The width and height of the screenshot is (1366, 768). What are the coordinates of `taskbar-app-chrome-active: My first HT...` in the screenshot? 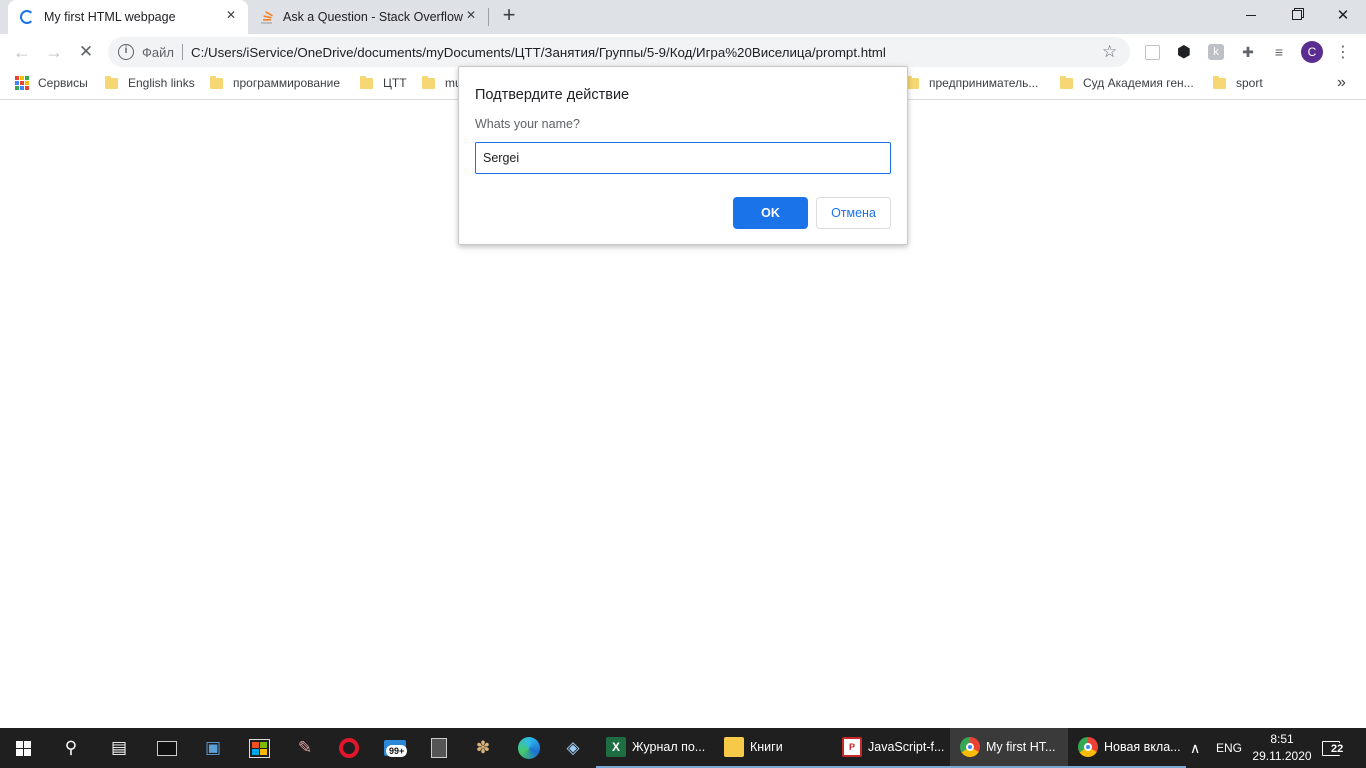 It's located at (1009, 748).